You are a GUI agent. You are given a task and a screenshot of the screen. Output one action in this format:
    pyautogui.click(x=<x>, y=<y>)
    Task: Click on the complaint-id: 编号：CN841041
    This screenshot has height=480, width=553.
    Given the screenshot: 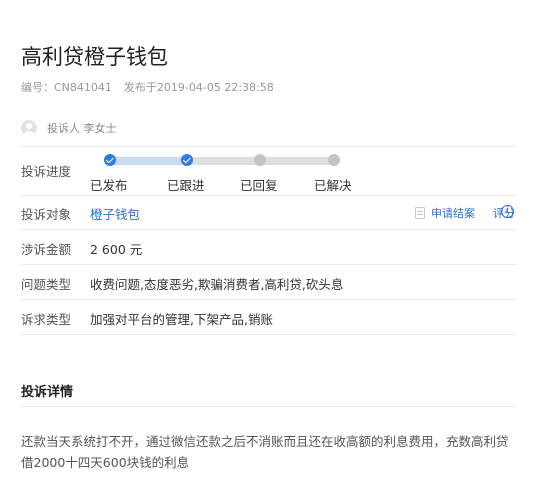 What is the action you would take?
    pyautogui.click(x=66, y=87)
    